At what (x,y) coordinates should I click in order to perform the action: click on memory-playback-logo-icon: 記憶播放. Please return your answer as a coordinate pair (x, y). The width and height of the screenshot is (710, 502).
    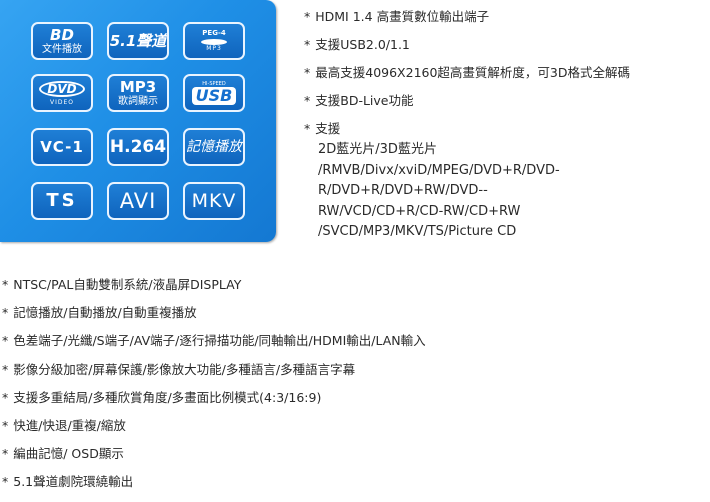
    Looking at the image, I should click on (214, 147).